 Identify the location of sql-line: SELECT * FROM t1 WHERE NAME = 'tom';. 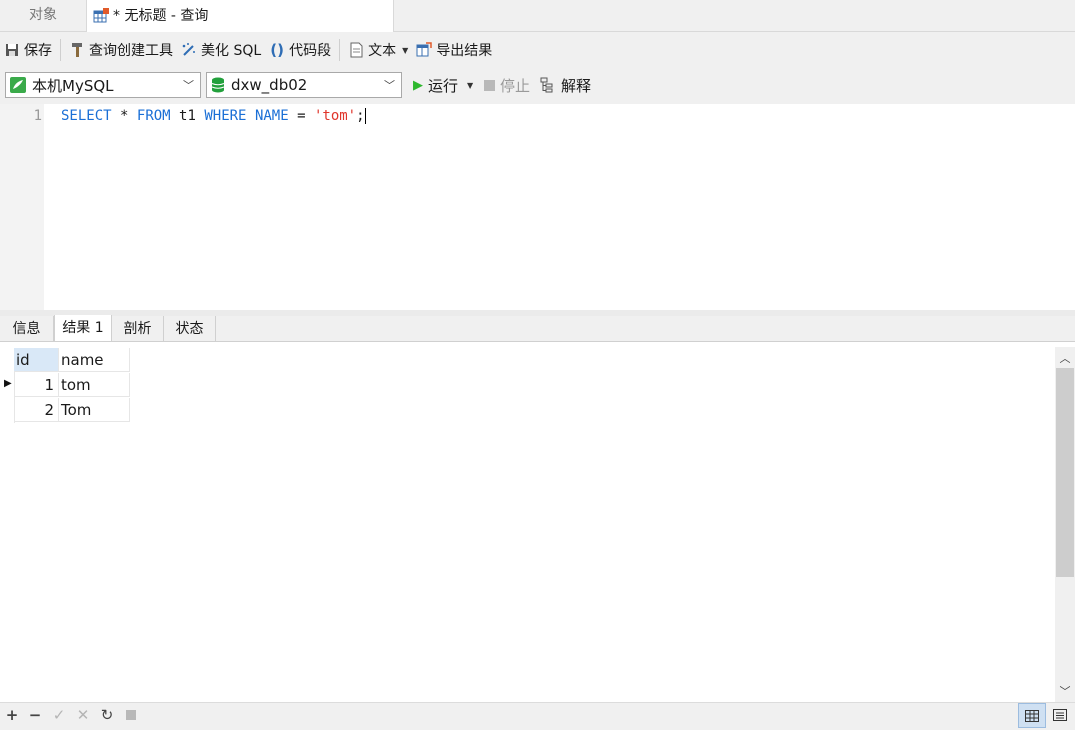
(213, 116).